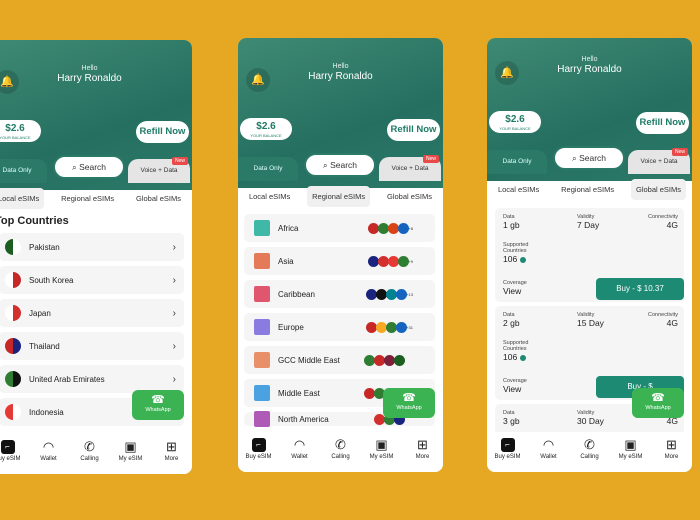  What do you see at coordinates (339, 261) in the screenshot?
I see `region-row: Asia +9` at bounding box center [339, 261].